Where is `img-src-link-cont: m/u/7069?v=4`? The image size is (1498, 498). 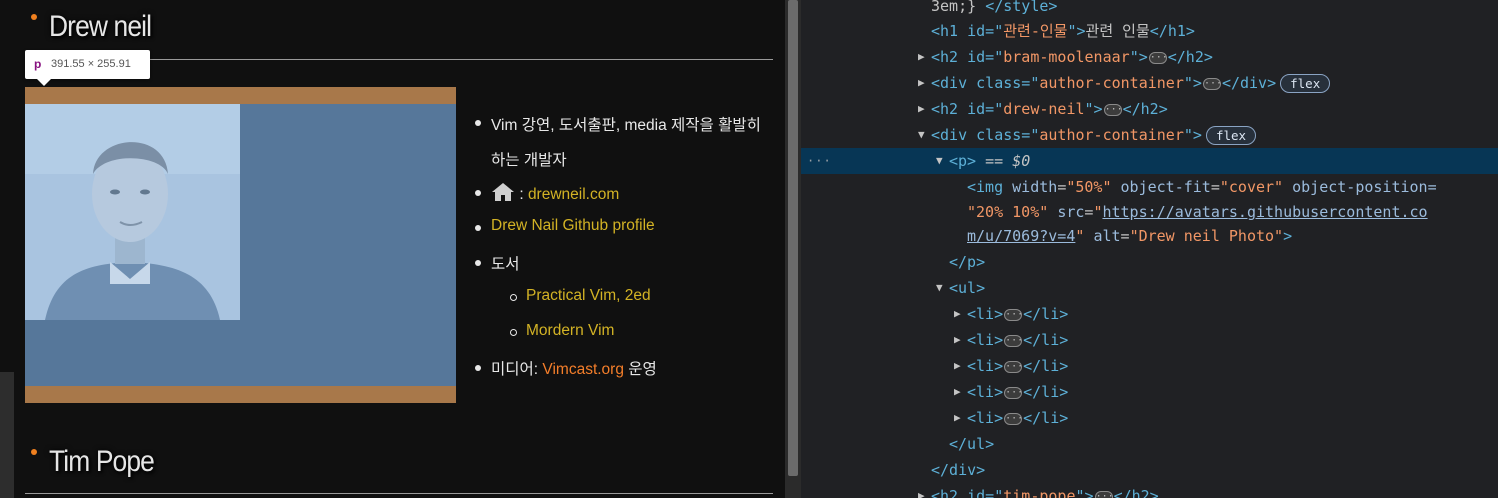
img-src-link-cont: m/u/7069?v=4 is located at coordinates (1021, 236).